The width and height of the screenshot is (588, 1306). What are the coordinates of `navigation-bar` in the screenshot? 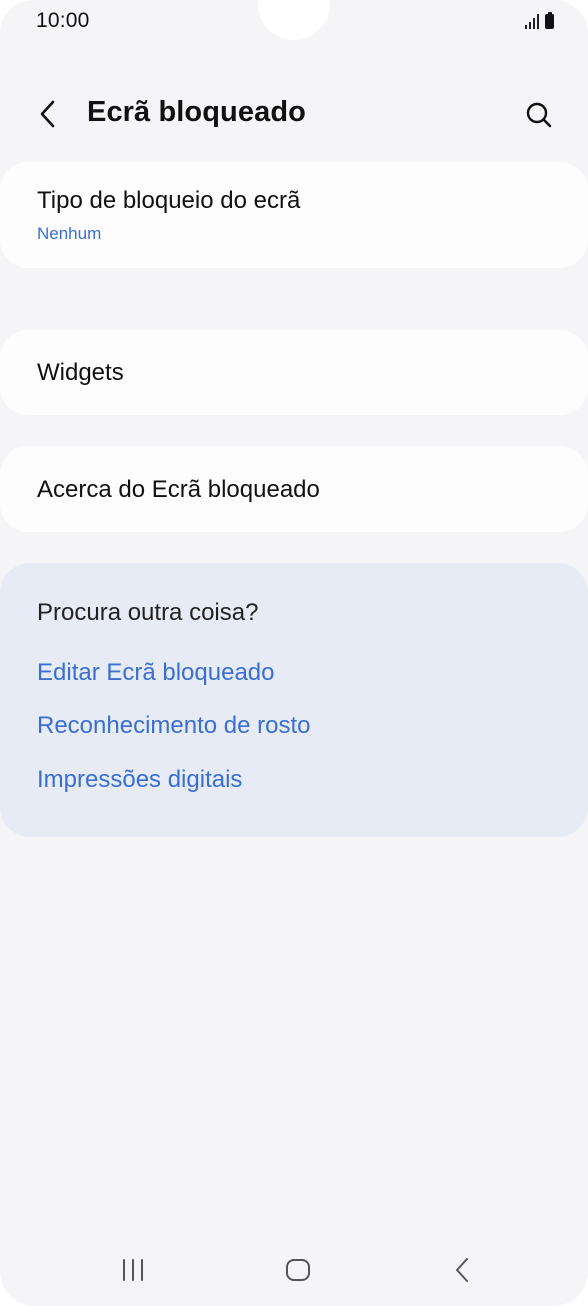 It's located at (294, 1271).